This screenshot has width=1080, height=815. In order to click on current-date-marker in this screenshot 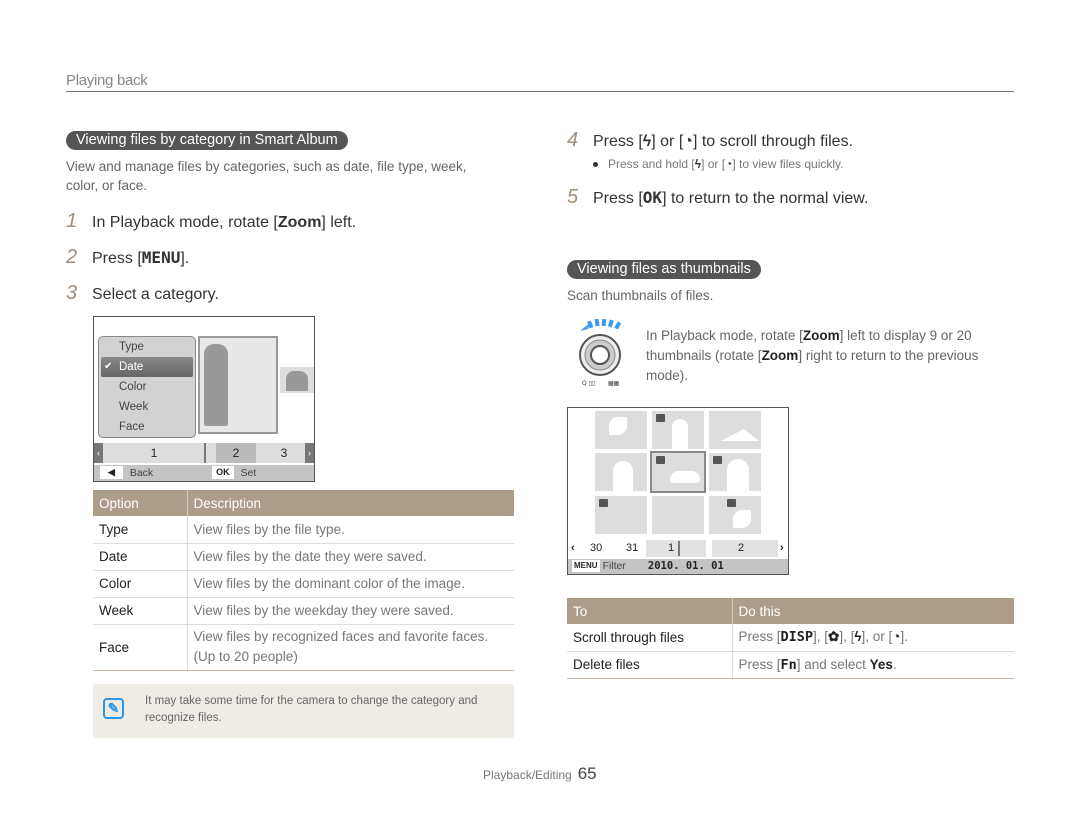, I will do `click(679, 548)`.